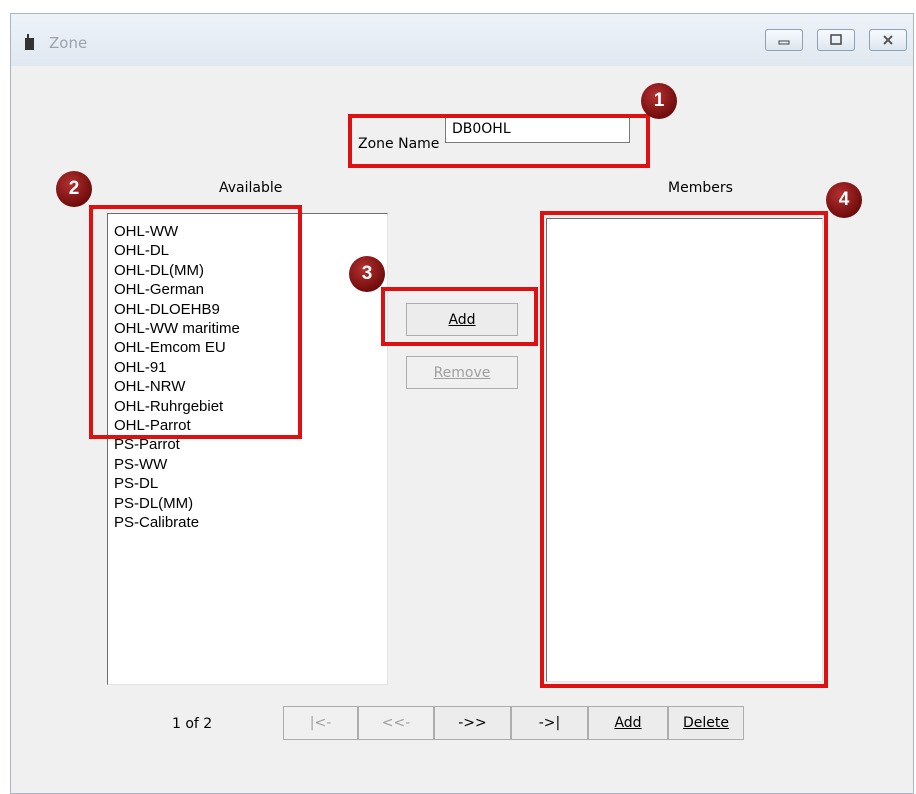 Image resolution: width=916 pixels, height=794 pixels. I want to click on list-item: PS-DL, so click(247, 483).